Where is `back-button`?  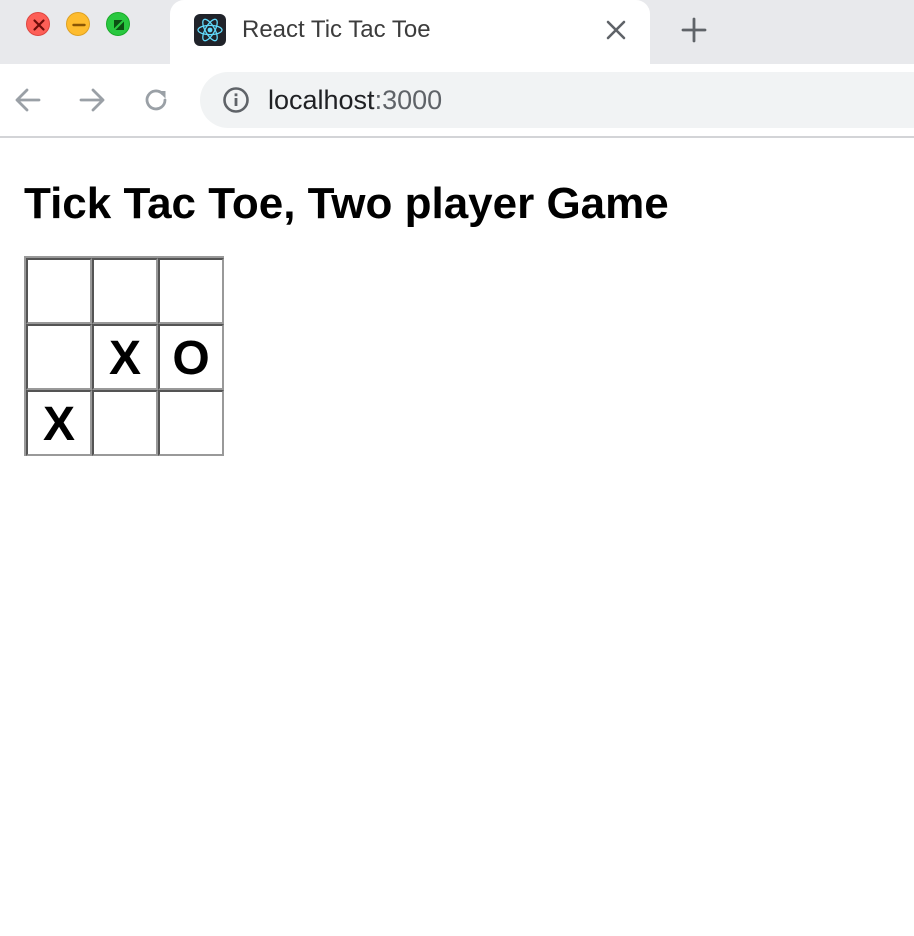
back-button is located at coordinates (28, 100).